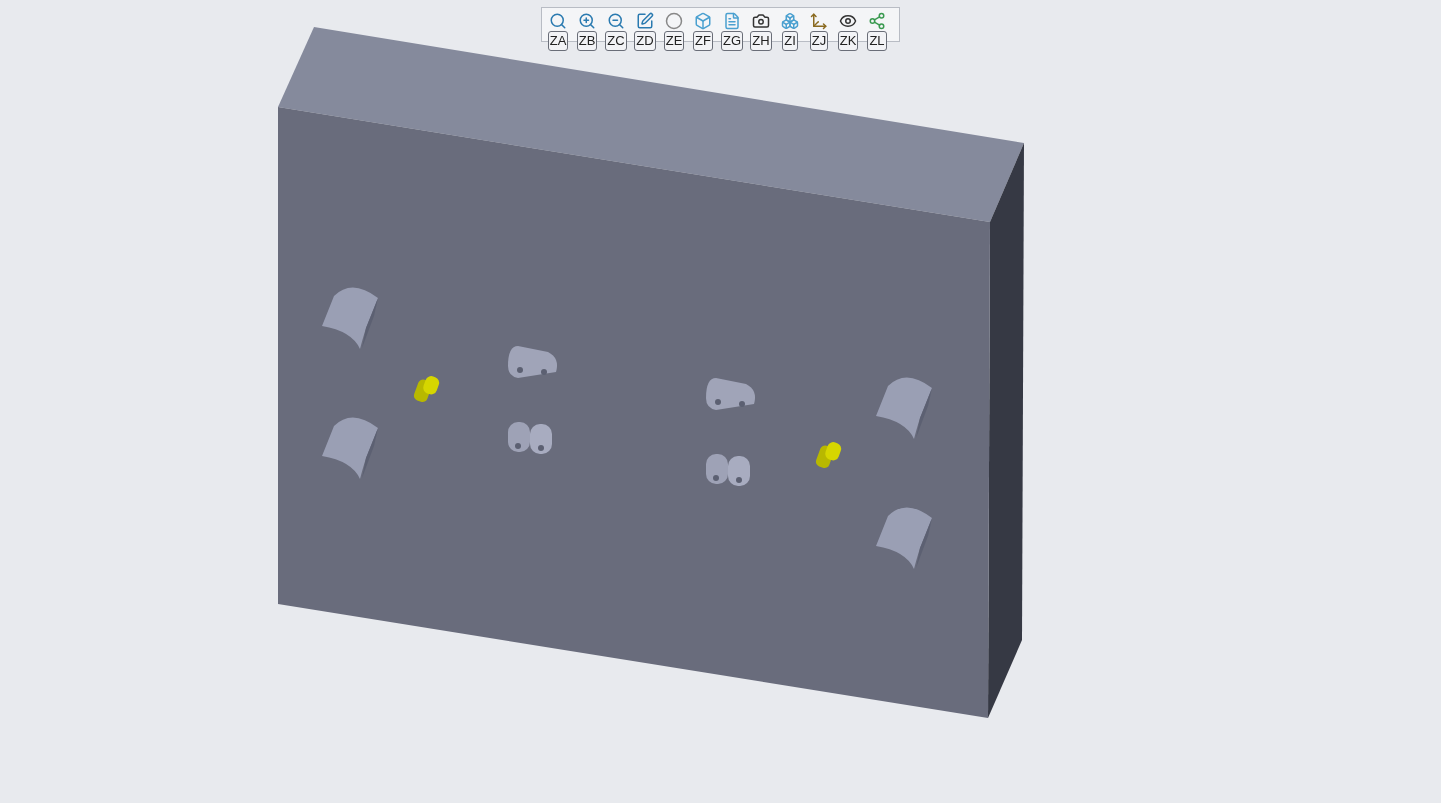 This screenshot has height=803, width=1441. Describe the element at coordinates (616, 21) in the screenshot. I see `zoom-out-icon` at that location.